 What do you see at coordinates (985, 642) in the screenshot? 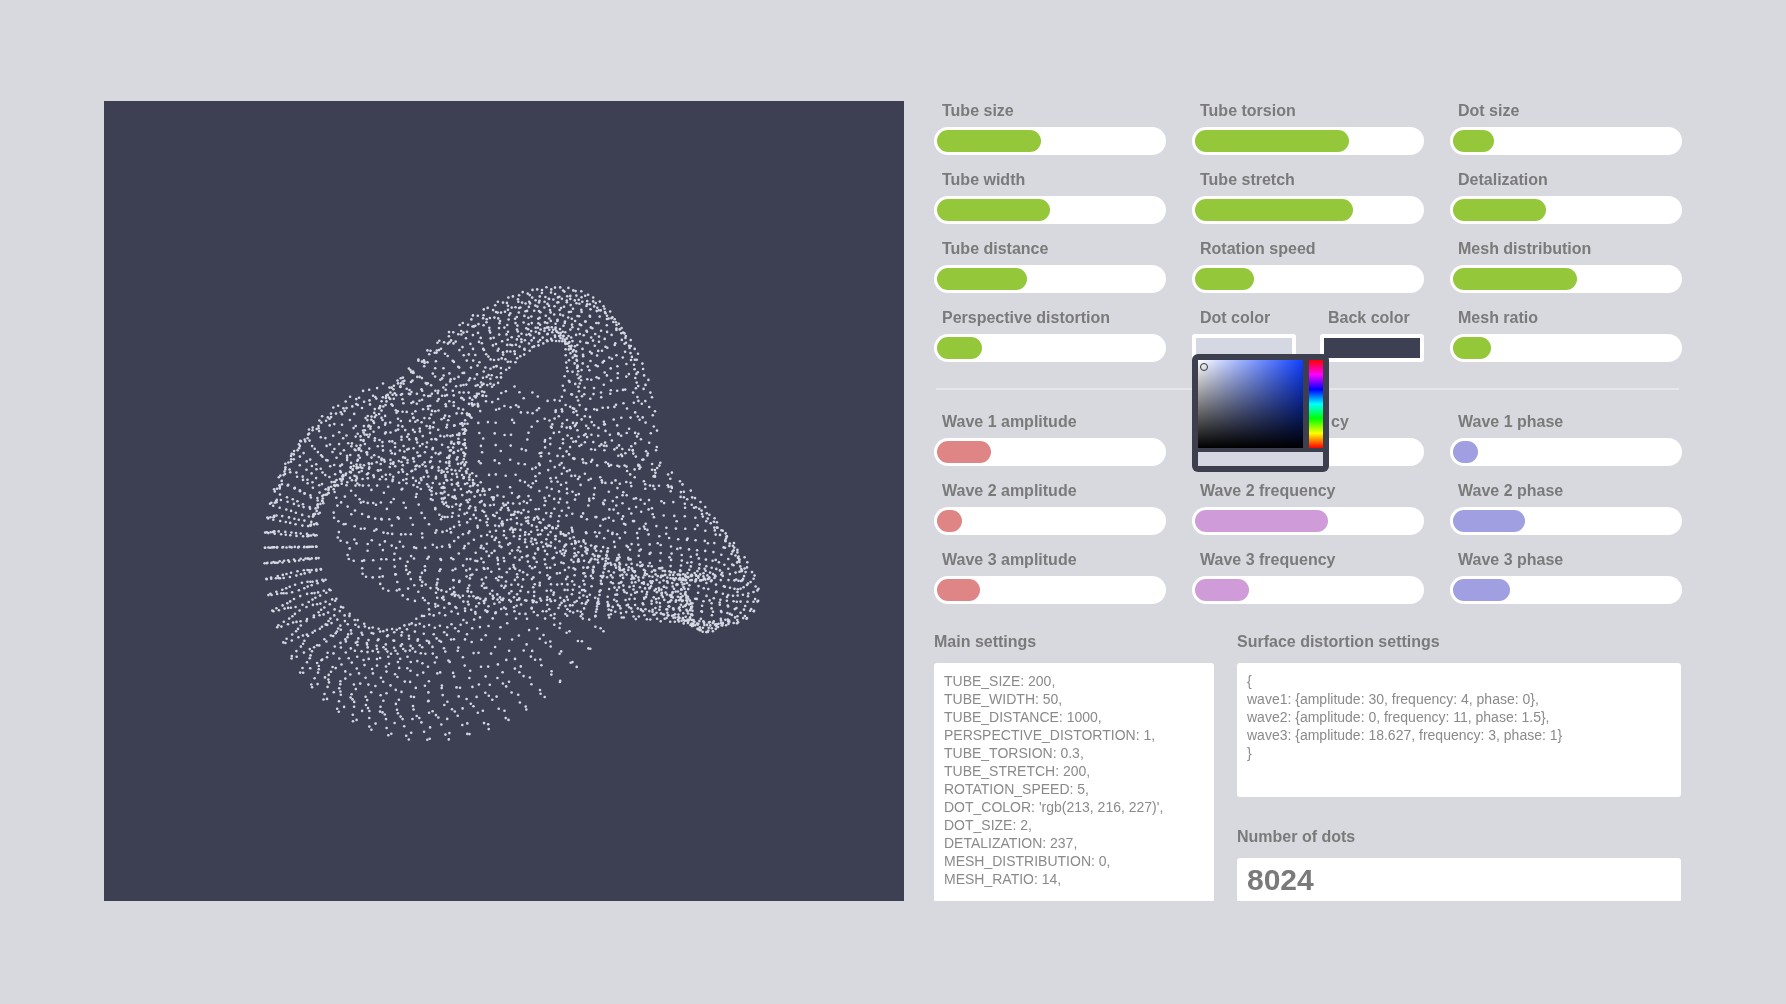
I see `panel-title: Main settings` at bounding box center [985, 642].